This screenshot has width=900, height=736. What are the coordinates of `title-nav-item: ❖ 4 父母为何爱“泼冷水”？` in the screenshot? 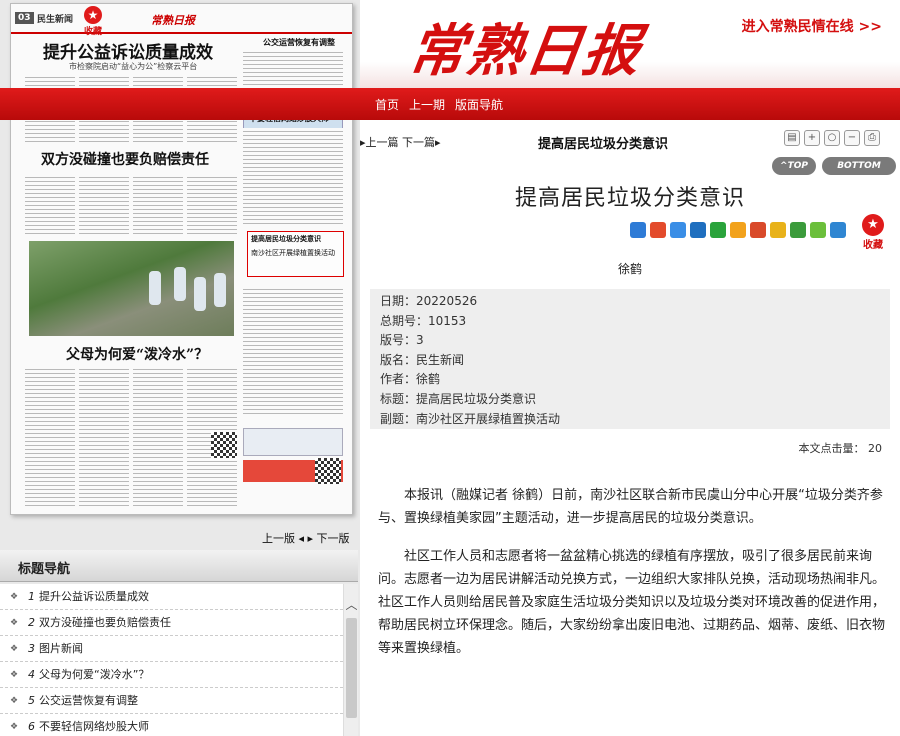 It's located at (179, 675).